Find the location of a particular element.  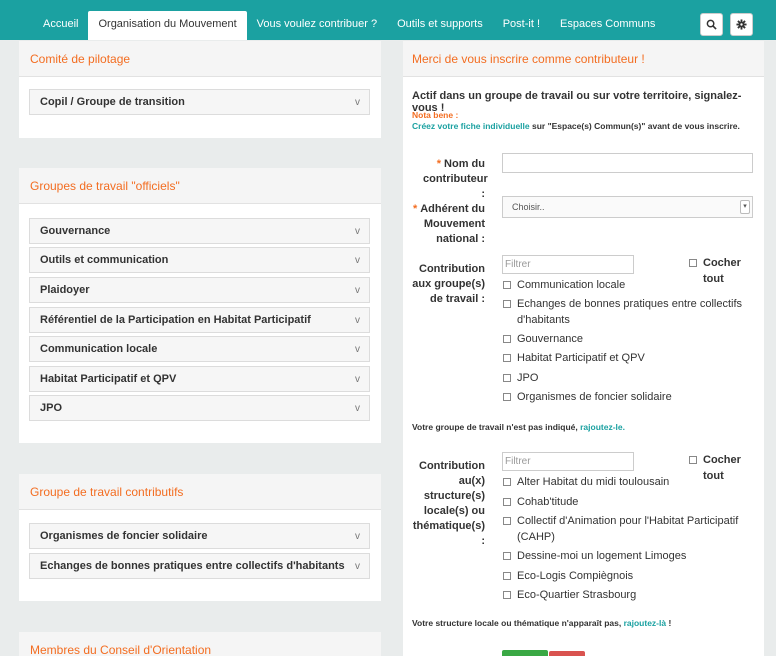

accordion-label: Plaidoyer is located at coordinates (65, 290).